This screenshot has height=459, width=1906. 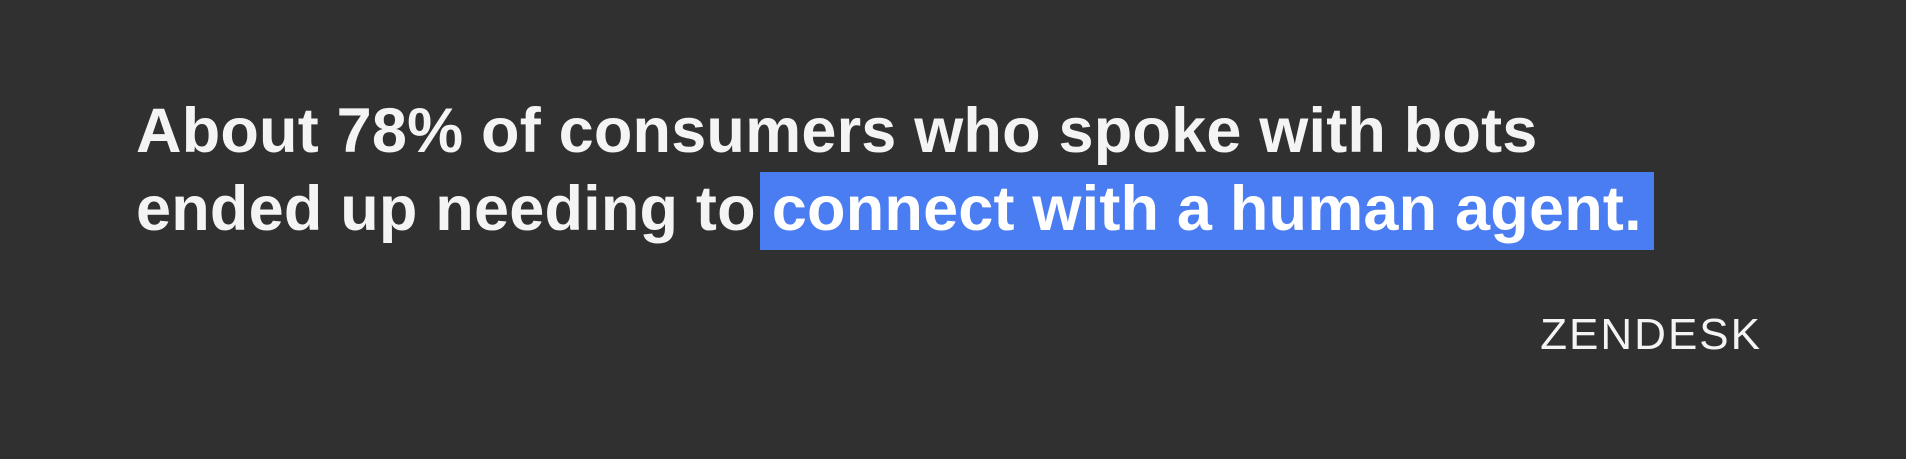 What do you see at coordinates (1206, 211) in the screenshot?
I see `quote-highlight: connect with a human agent.` at bounding box center [1206, 211].